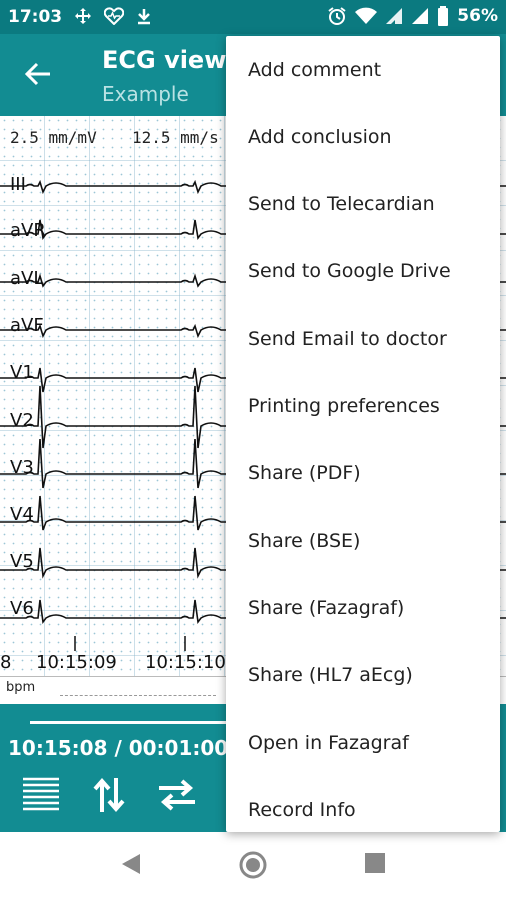  I want to click on menu-item-share-pdf: Share (PDF), so click(363, 472).